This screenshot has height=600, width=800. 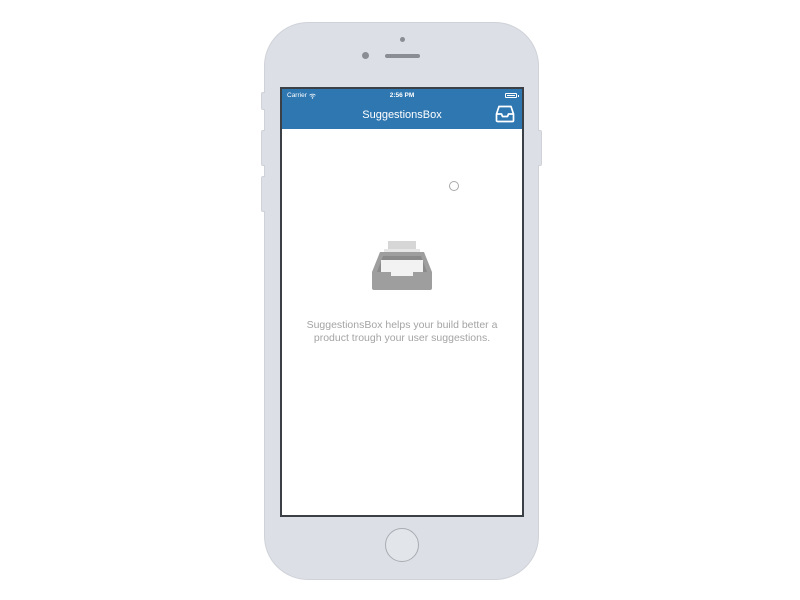 I want to click on navigation-bar: Carrier 2:56 PM SuggestionsBox, so click(x=402, y=109).